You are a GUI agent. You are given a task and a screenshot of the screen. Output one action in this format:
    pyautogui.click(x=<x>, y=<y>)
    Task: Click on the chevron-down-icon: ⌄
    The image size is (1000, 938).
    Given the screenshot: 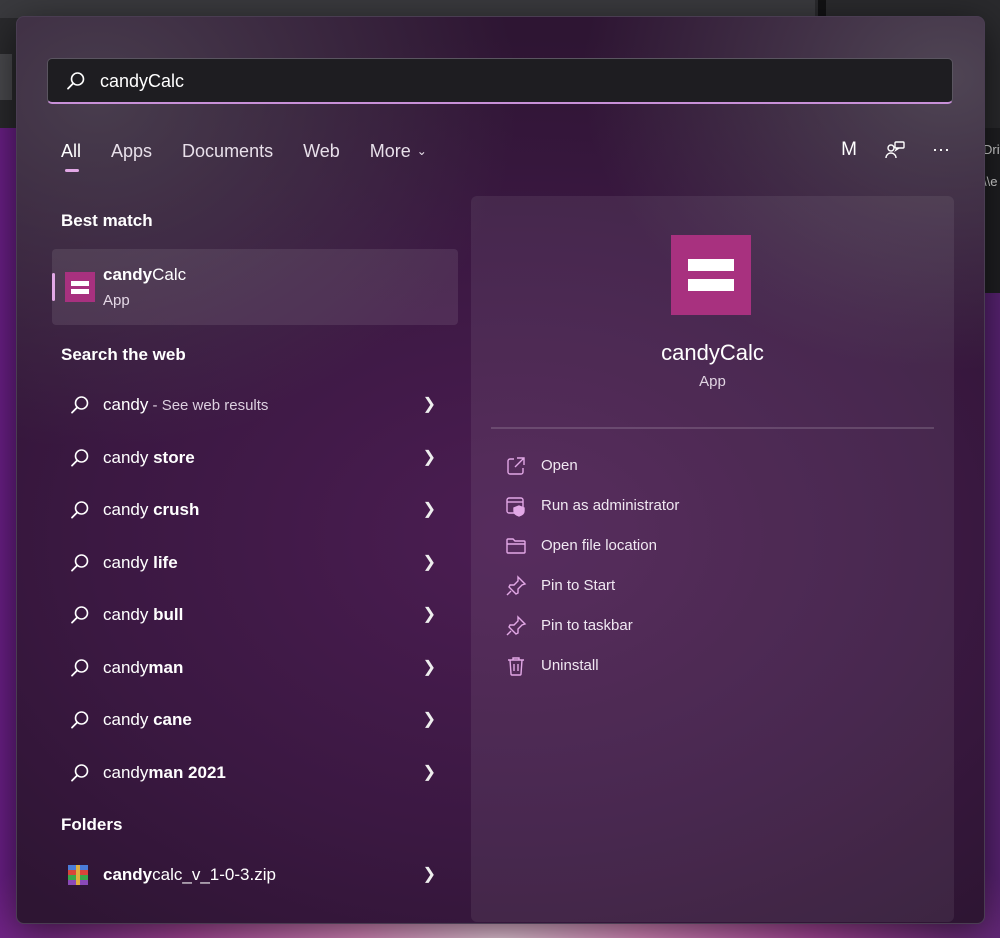 What is the action you would take?
    pyautogui.click(x=421, y=151)
    